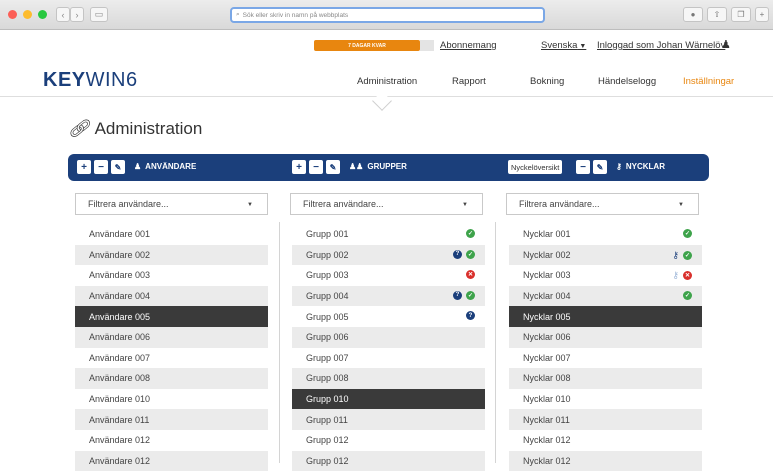 The width and height of the screenshot is (773, 471). Describe the element at coordinates (171, 419) in the screenshot. I see `list-item: Användare 011` at that location.